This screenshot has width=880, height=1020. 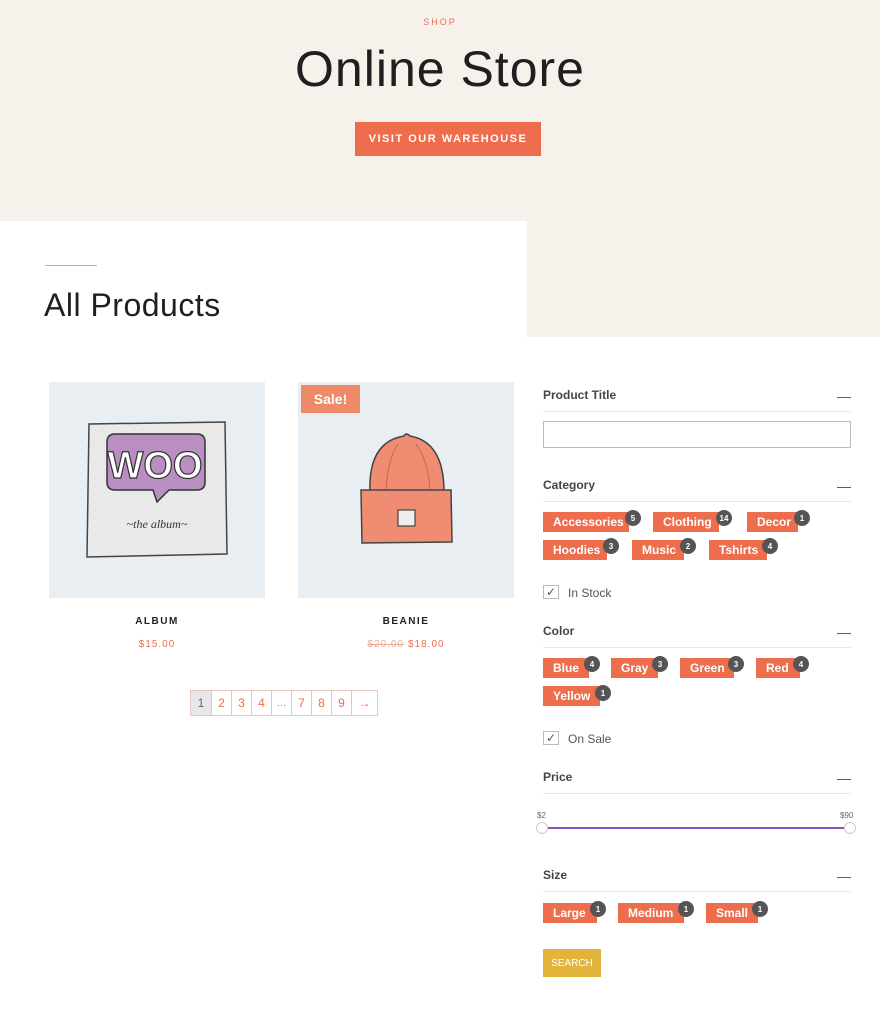 What do you see at coordinates (542, 828) in the screenshot?
I see `price-slider-min-handle` at bounding box center [542, 828].